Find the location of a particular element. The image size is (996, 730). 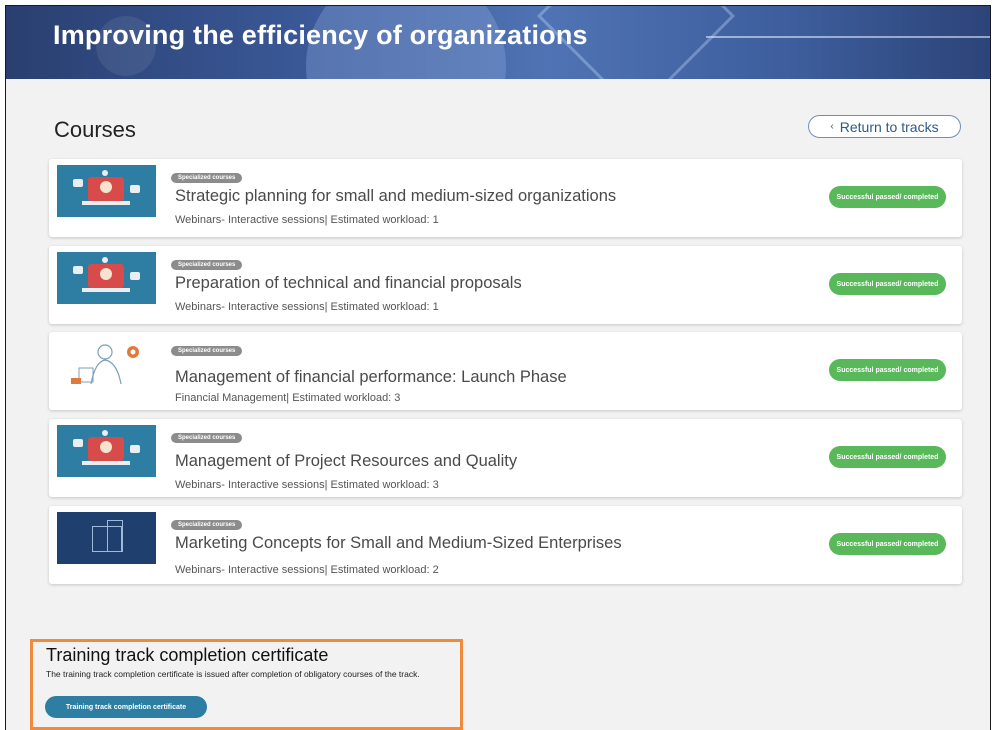

certificate-title: Training track completion certificate is located at coordinates (187, 655).